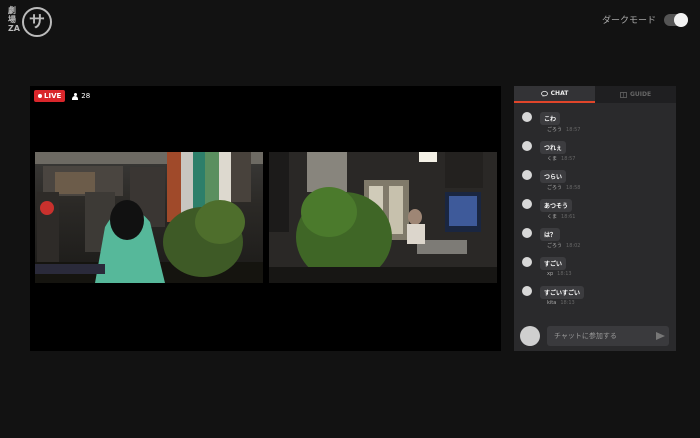  Describe the element at coordinates (640, 94) in the screenshot. I see `tab-guide-label: GUIDE` at that location.